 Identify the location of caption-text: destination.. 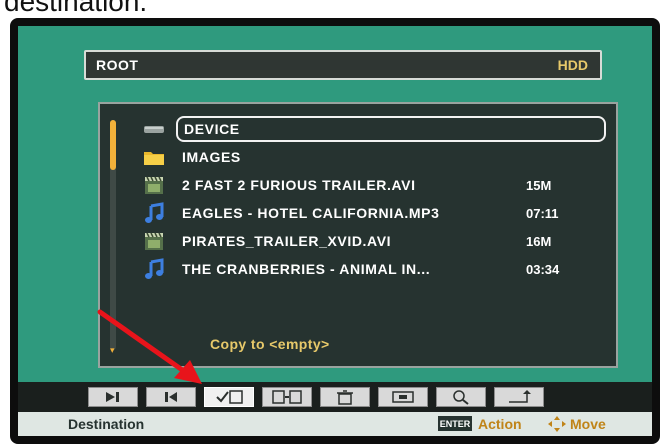
(76, 8).